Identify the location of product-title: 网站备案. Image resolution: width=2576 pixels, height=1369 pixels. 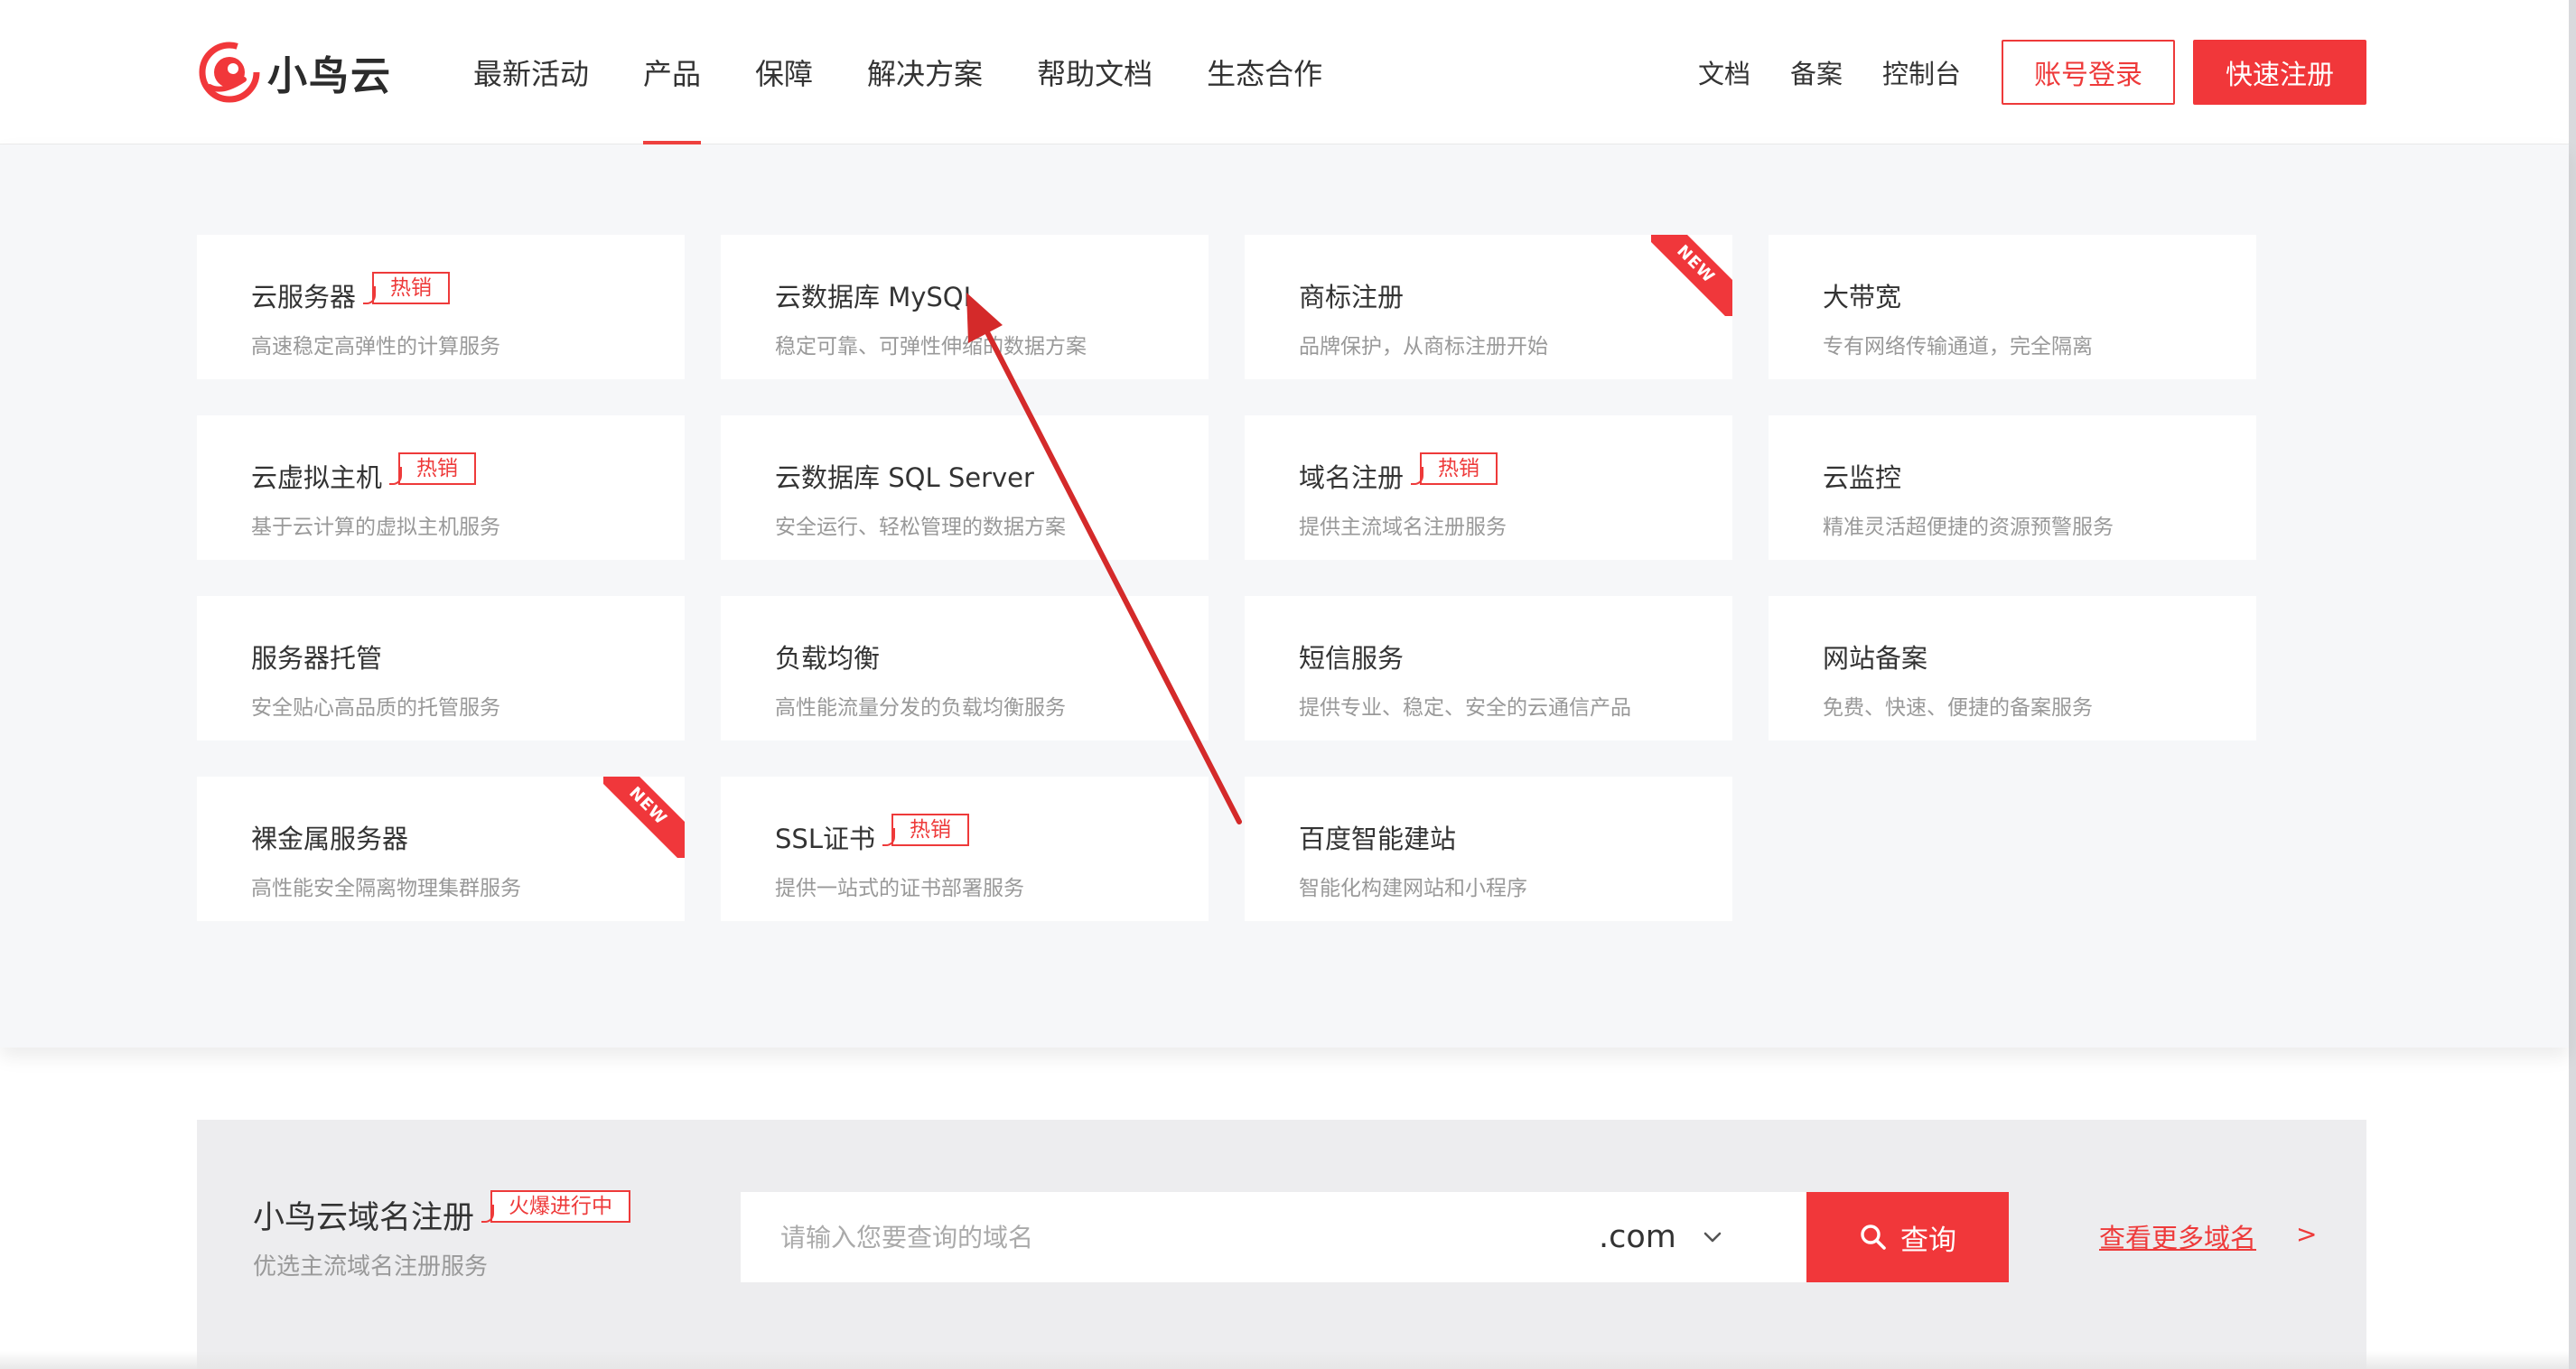
(1875, 656).